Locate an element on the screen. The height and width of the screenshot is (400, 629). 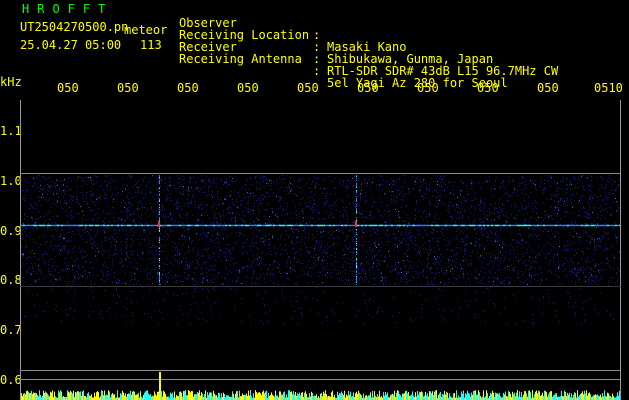
x-tick-label: 0510 is located at coordinates (608, 88).